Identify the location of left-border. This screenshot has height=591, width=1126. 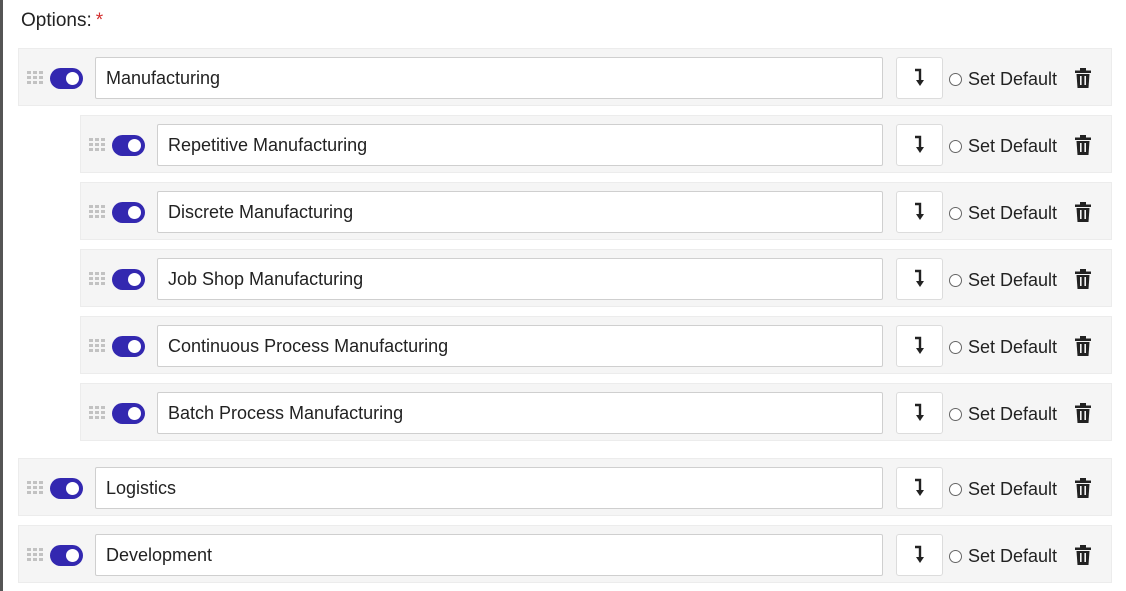
(1, 295).